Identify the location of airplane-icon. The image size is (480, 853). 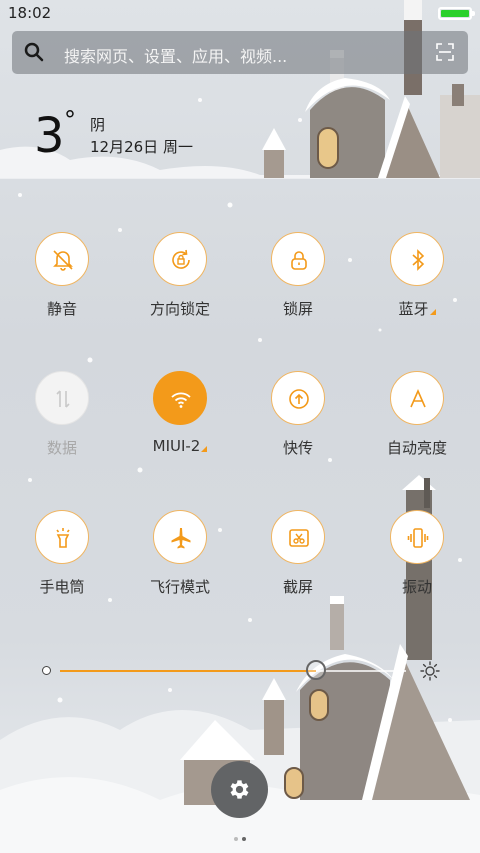
(180, 537).